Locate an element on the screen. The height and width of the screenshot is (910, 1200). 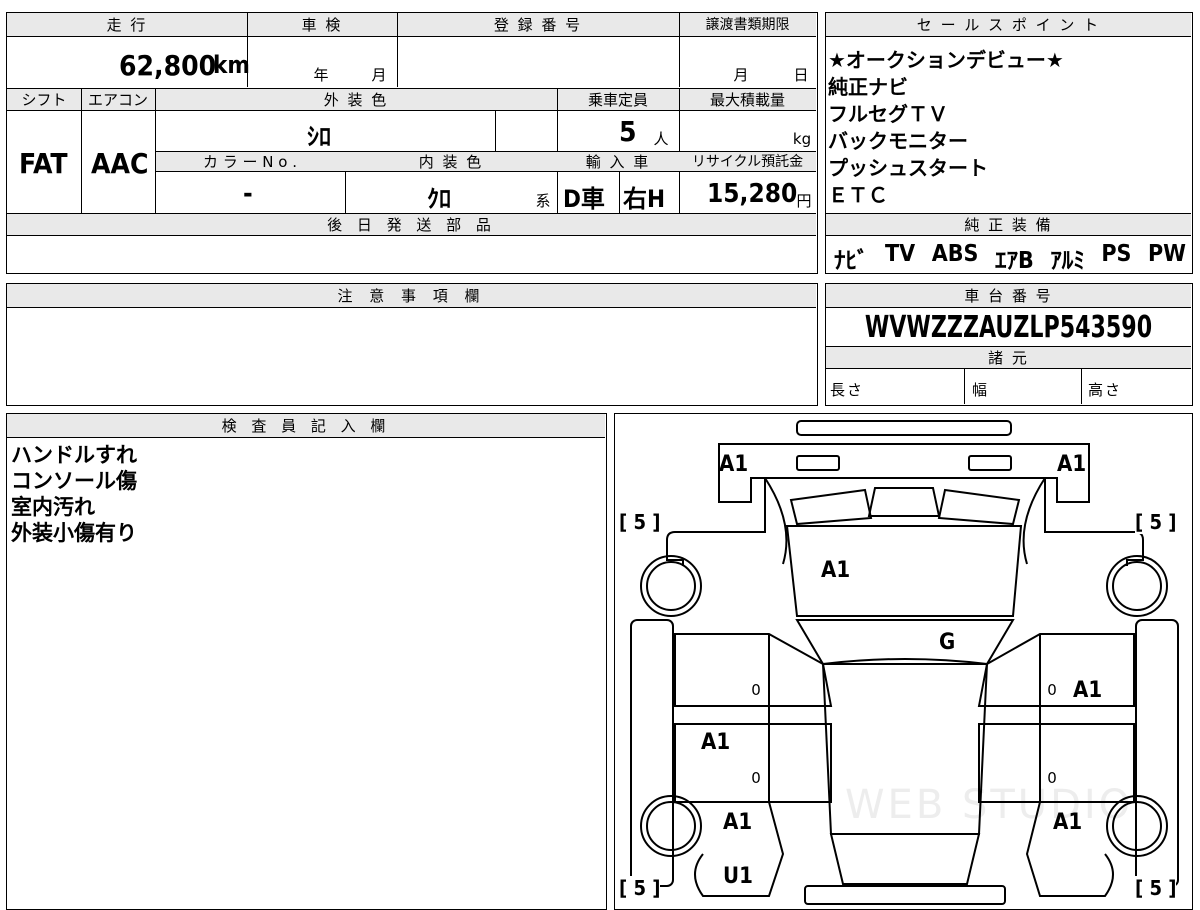
equipment-list: ﾅﾋﾞ TV ABS ｴｱB ｱﾙﾐ PS PW is located at coordinates (1010, 258).